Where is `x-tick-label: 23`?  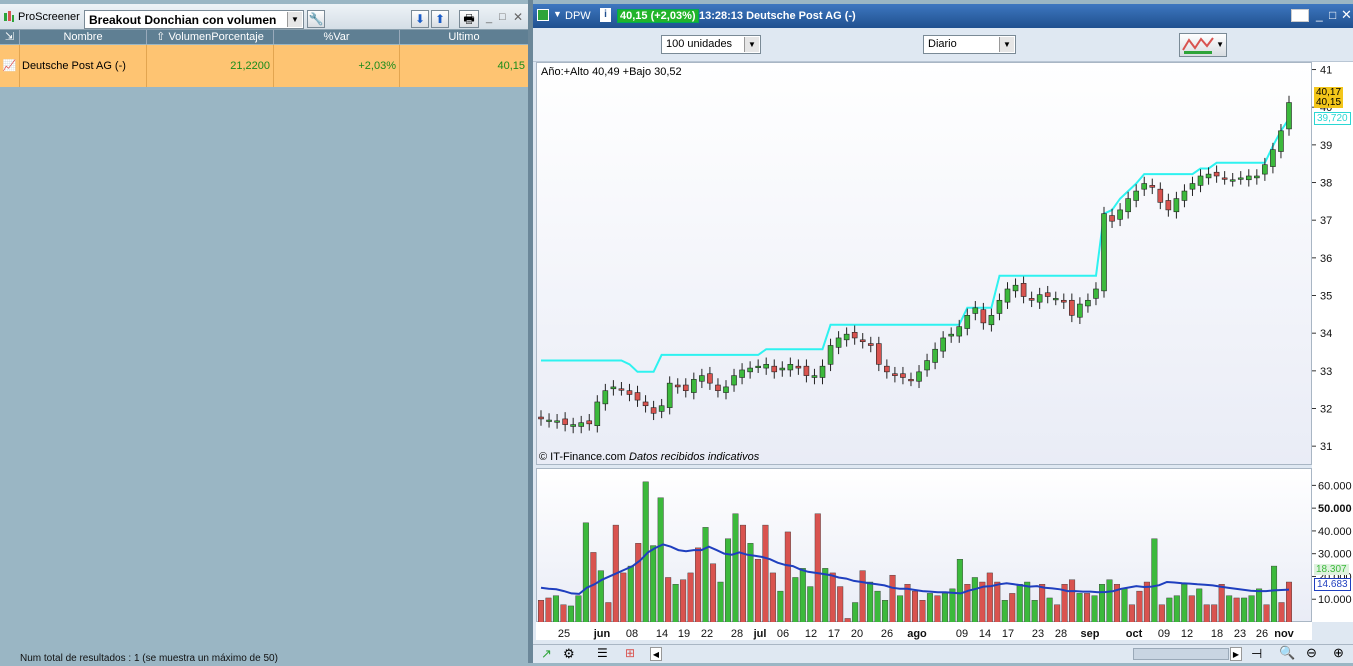
x-tick-label: 23 is located at coordinates (1240, 634).